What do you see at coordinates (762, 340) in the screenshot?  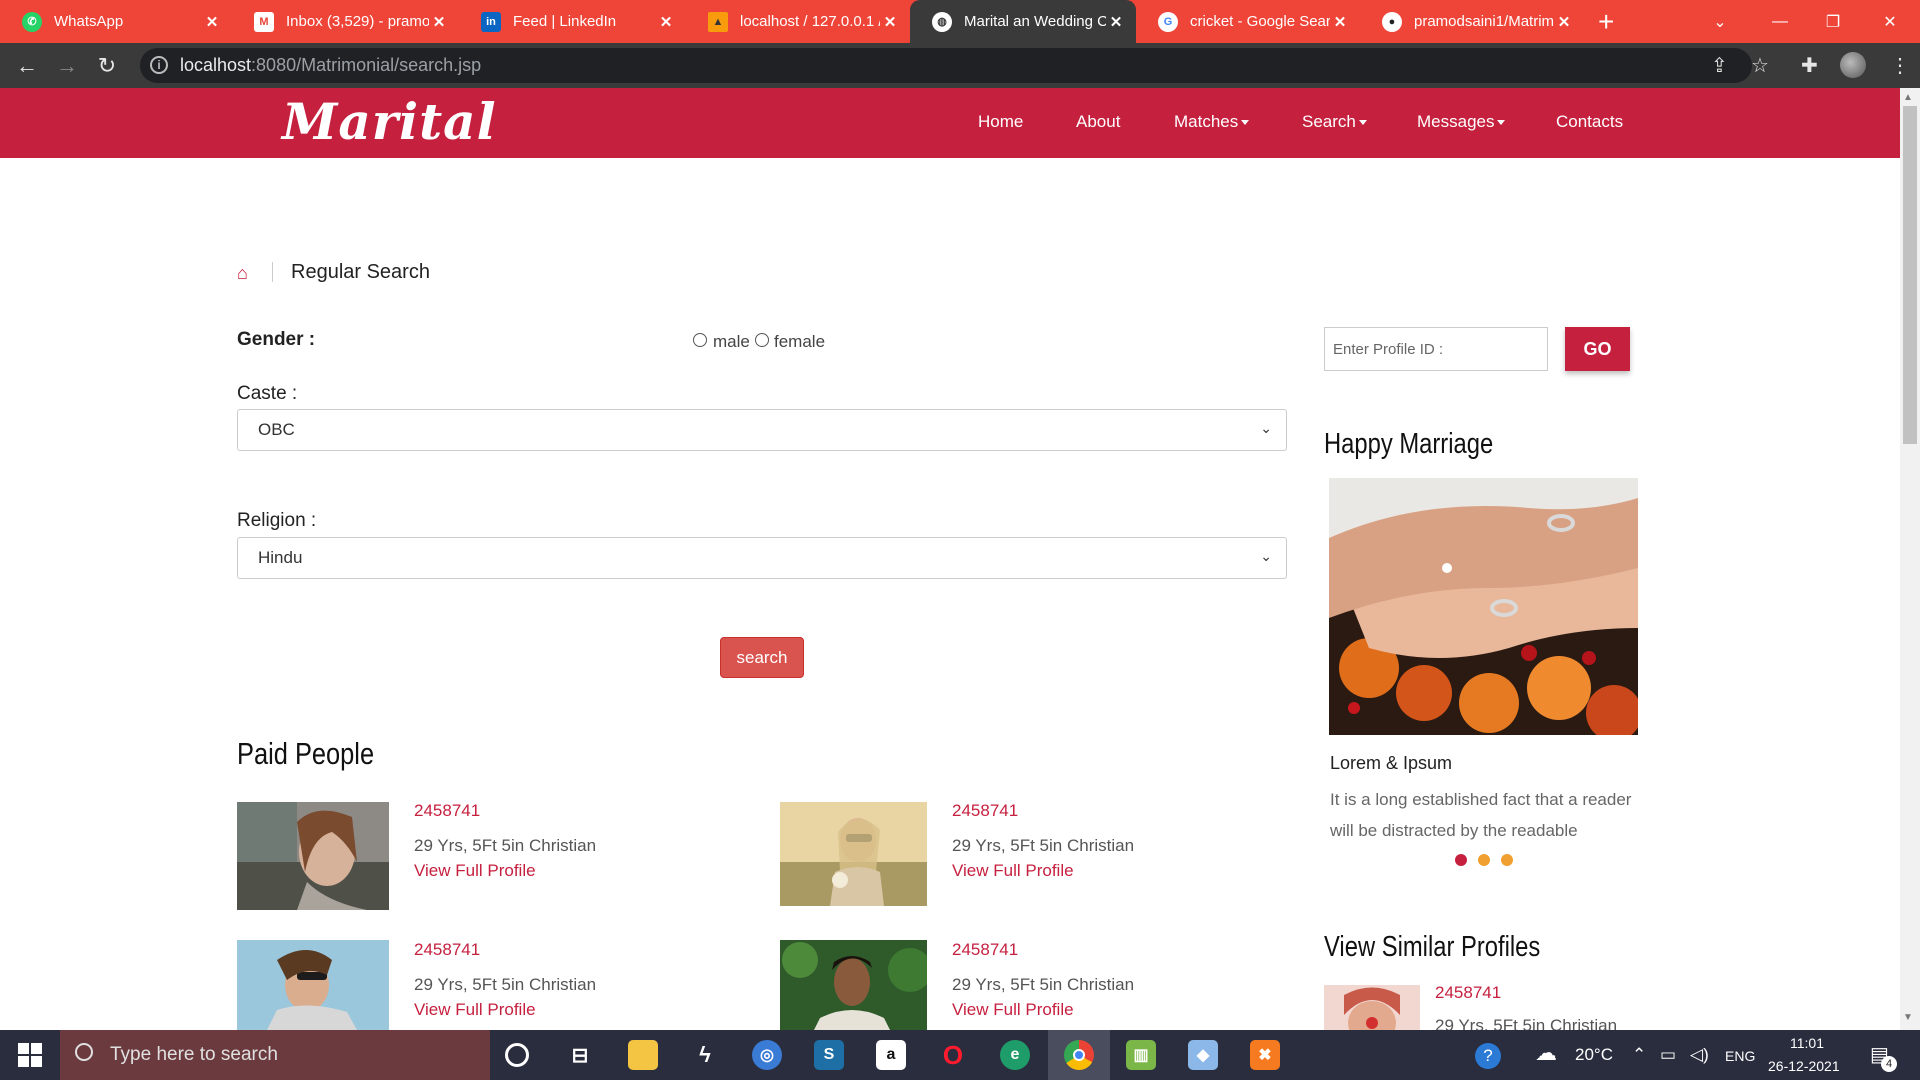 I see `radio-female` at bounding box center [762, 340].